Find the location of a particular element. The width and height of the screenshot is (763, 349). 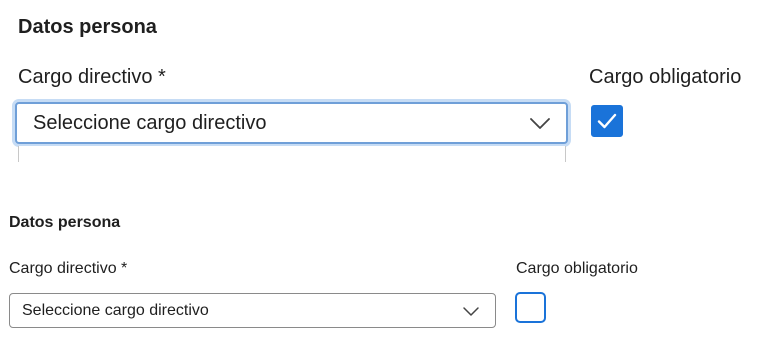

select-dropdown-list is located at coordinates (292, 154).